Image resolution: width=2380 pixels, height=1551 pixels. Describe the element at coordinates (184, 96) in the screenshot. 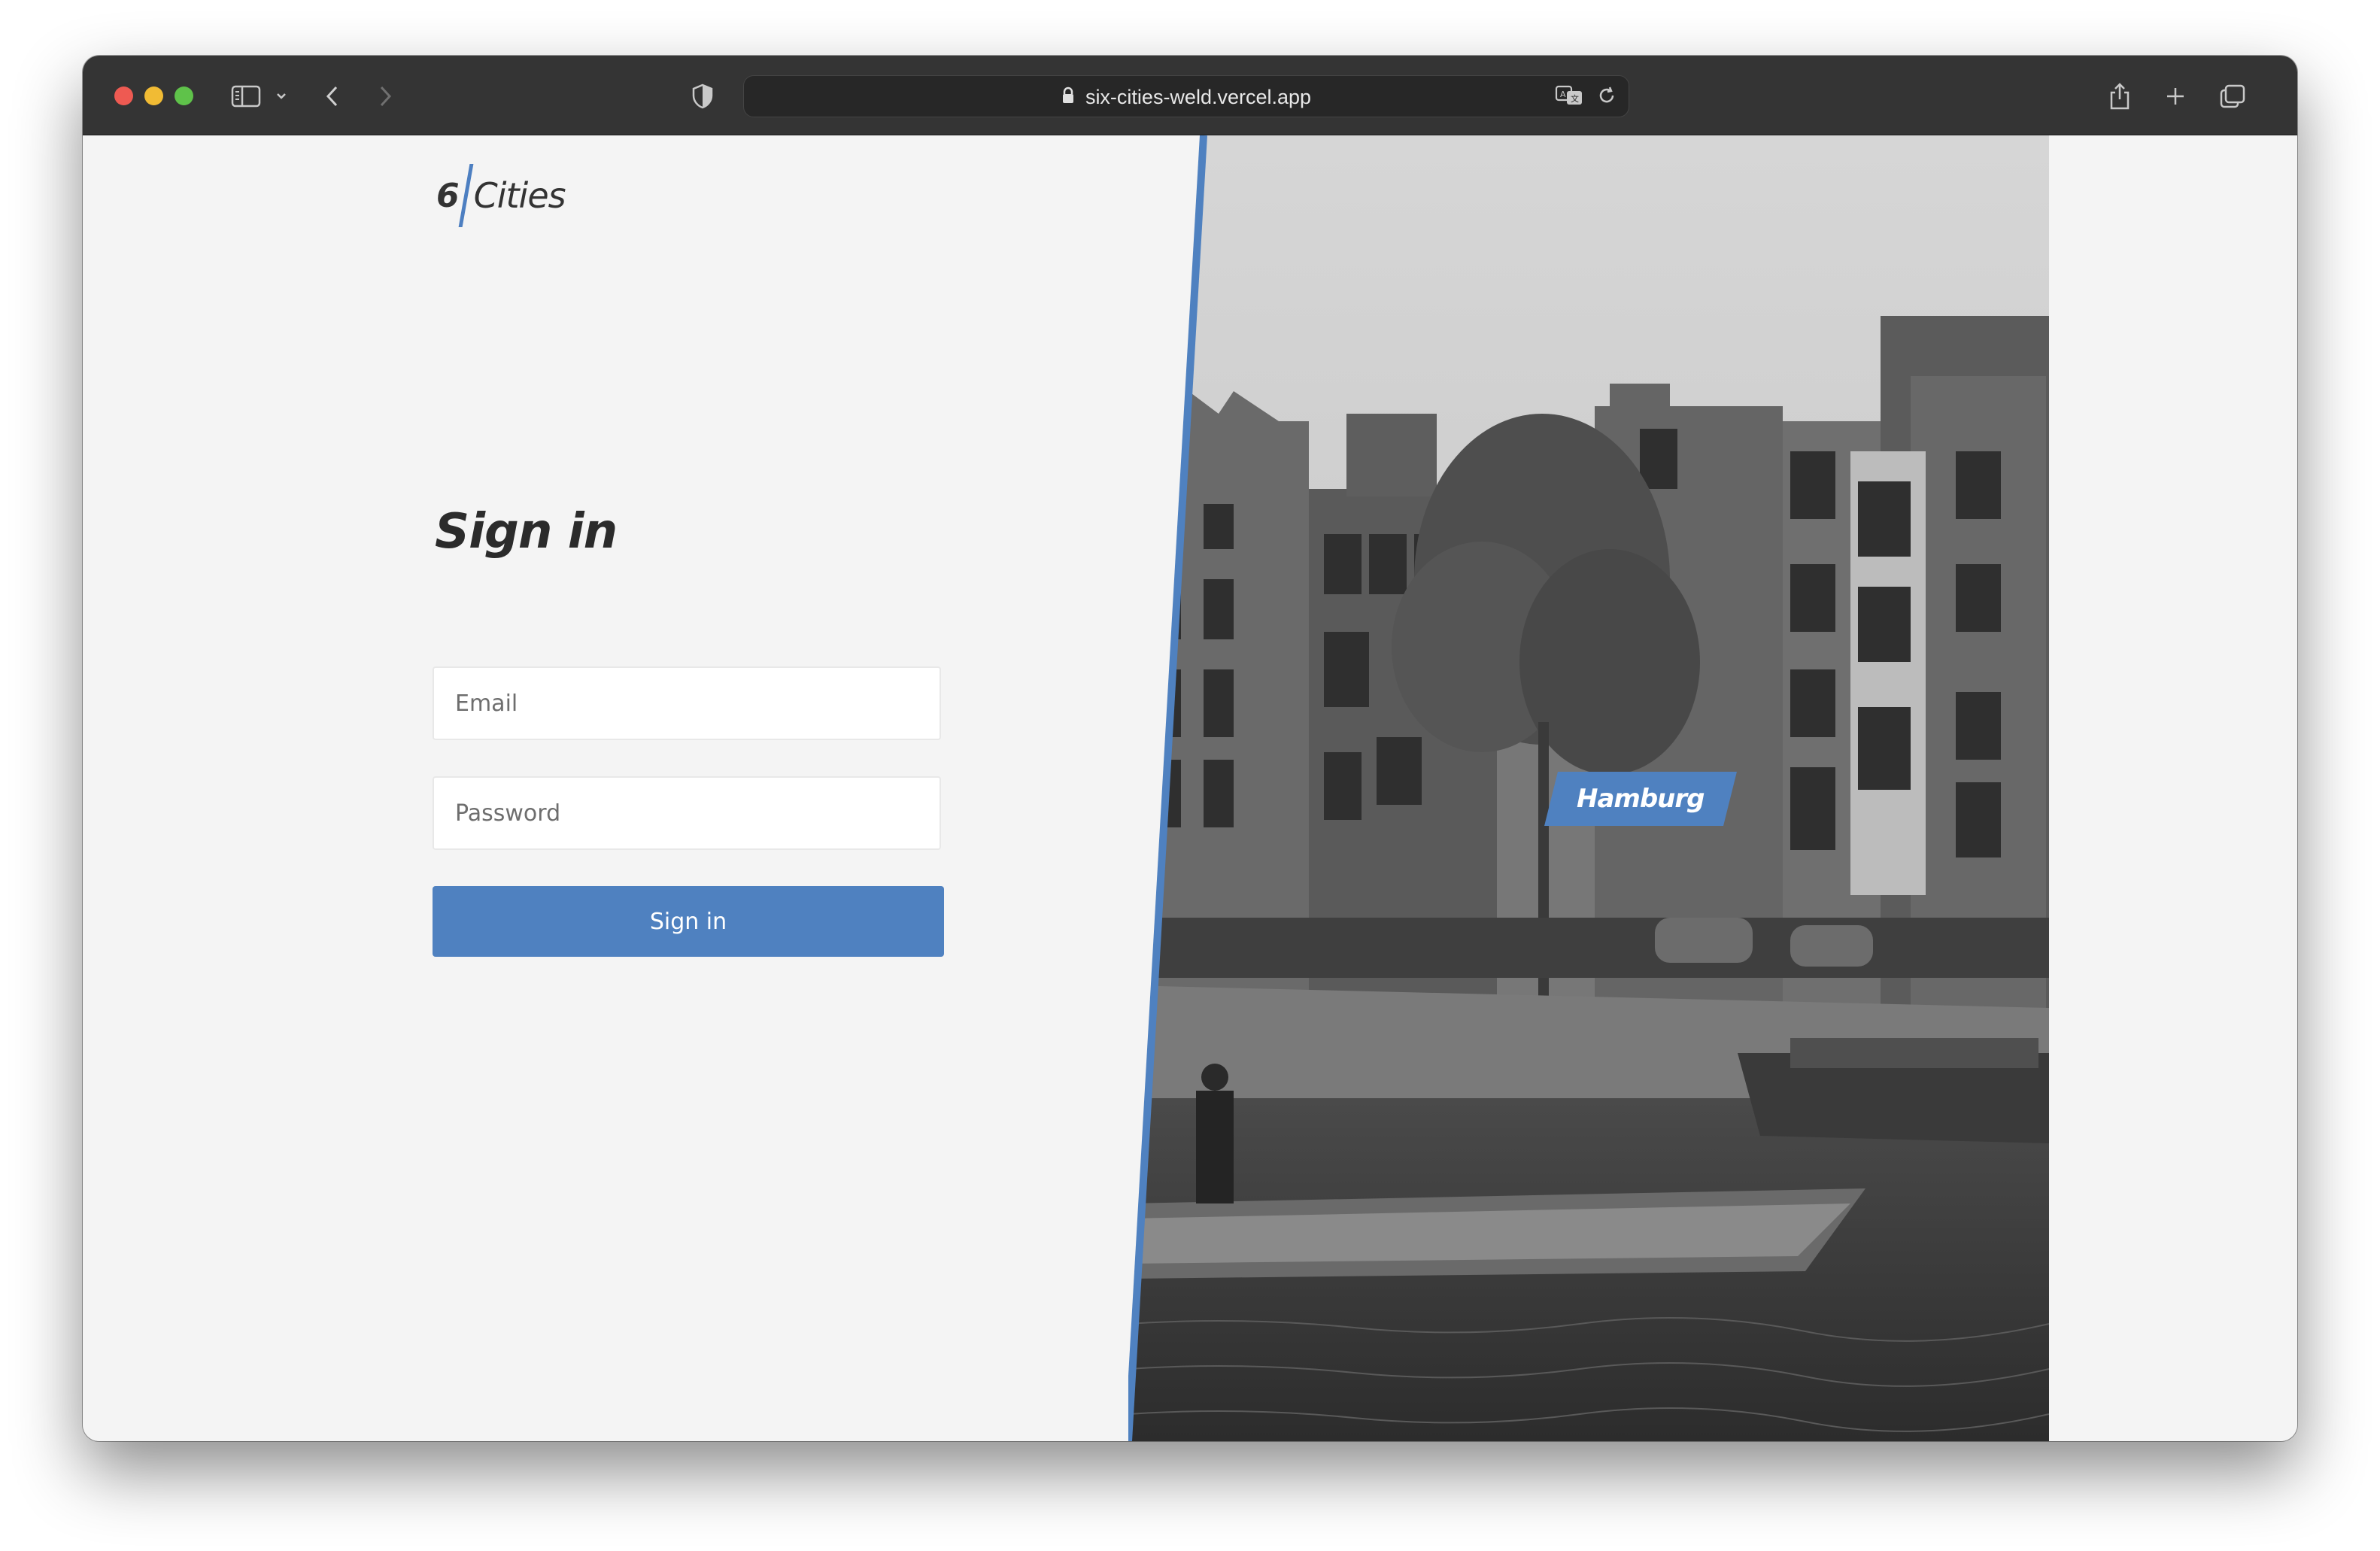

I see `zoom-window-button` at that location.